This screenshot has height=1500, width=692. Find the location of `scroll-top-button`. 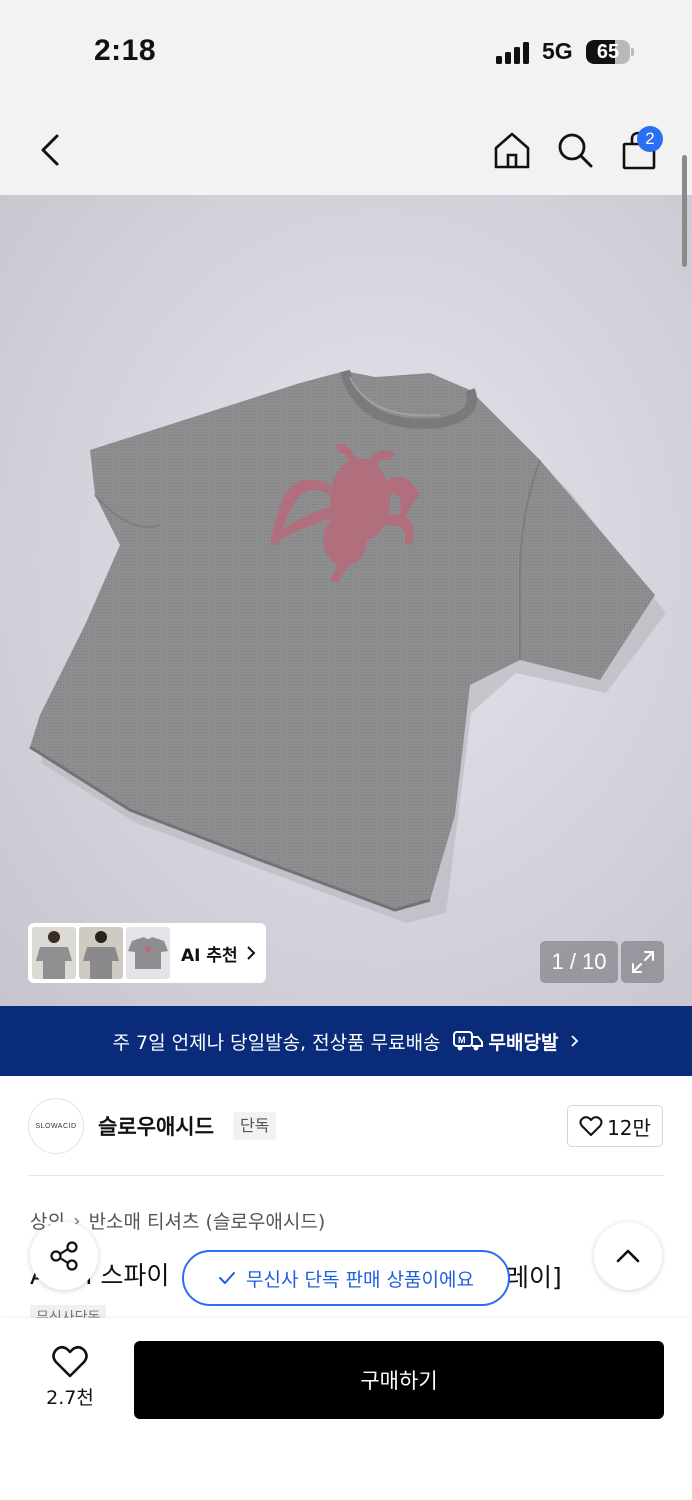

scroll-top-button is located at coordinates (628, 1256).